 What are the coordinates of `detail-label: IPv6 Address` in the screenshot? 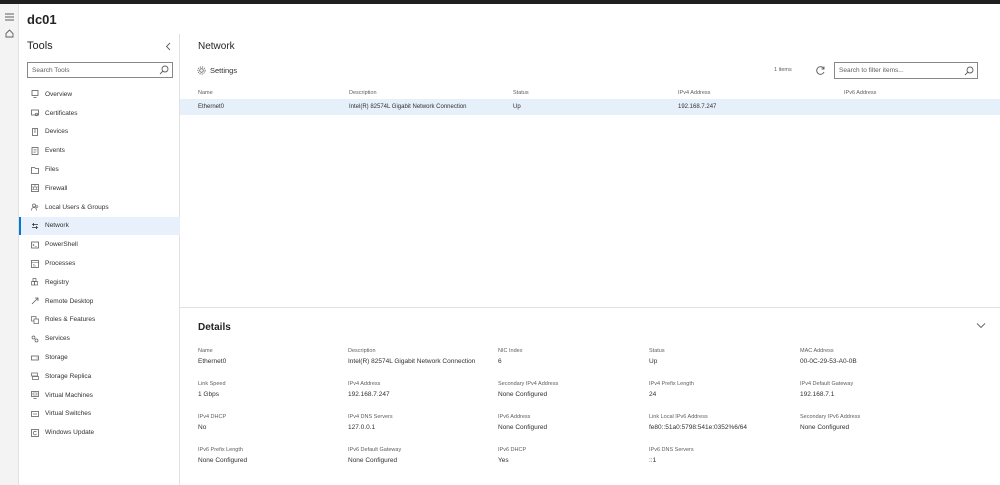 It's located at (514, 417).